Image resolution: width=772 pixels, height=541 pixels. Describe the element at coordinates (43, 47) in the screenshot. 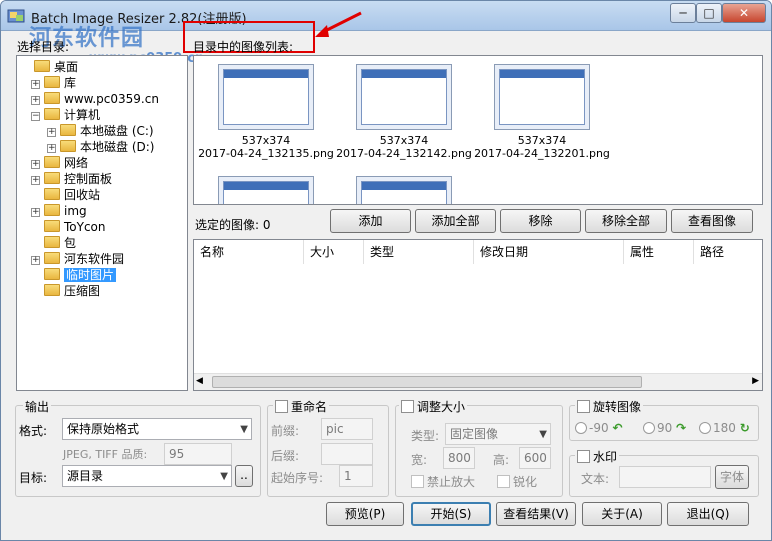

I see `choose-dir-label: 选择目录:` at that location.